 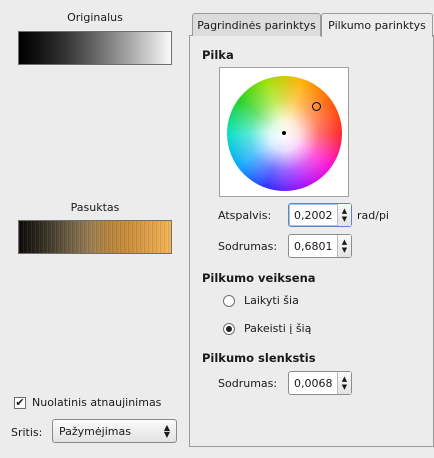 I want to click on area-select-value: Pažymėjimas, so click(x=95, y=431).